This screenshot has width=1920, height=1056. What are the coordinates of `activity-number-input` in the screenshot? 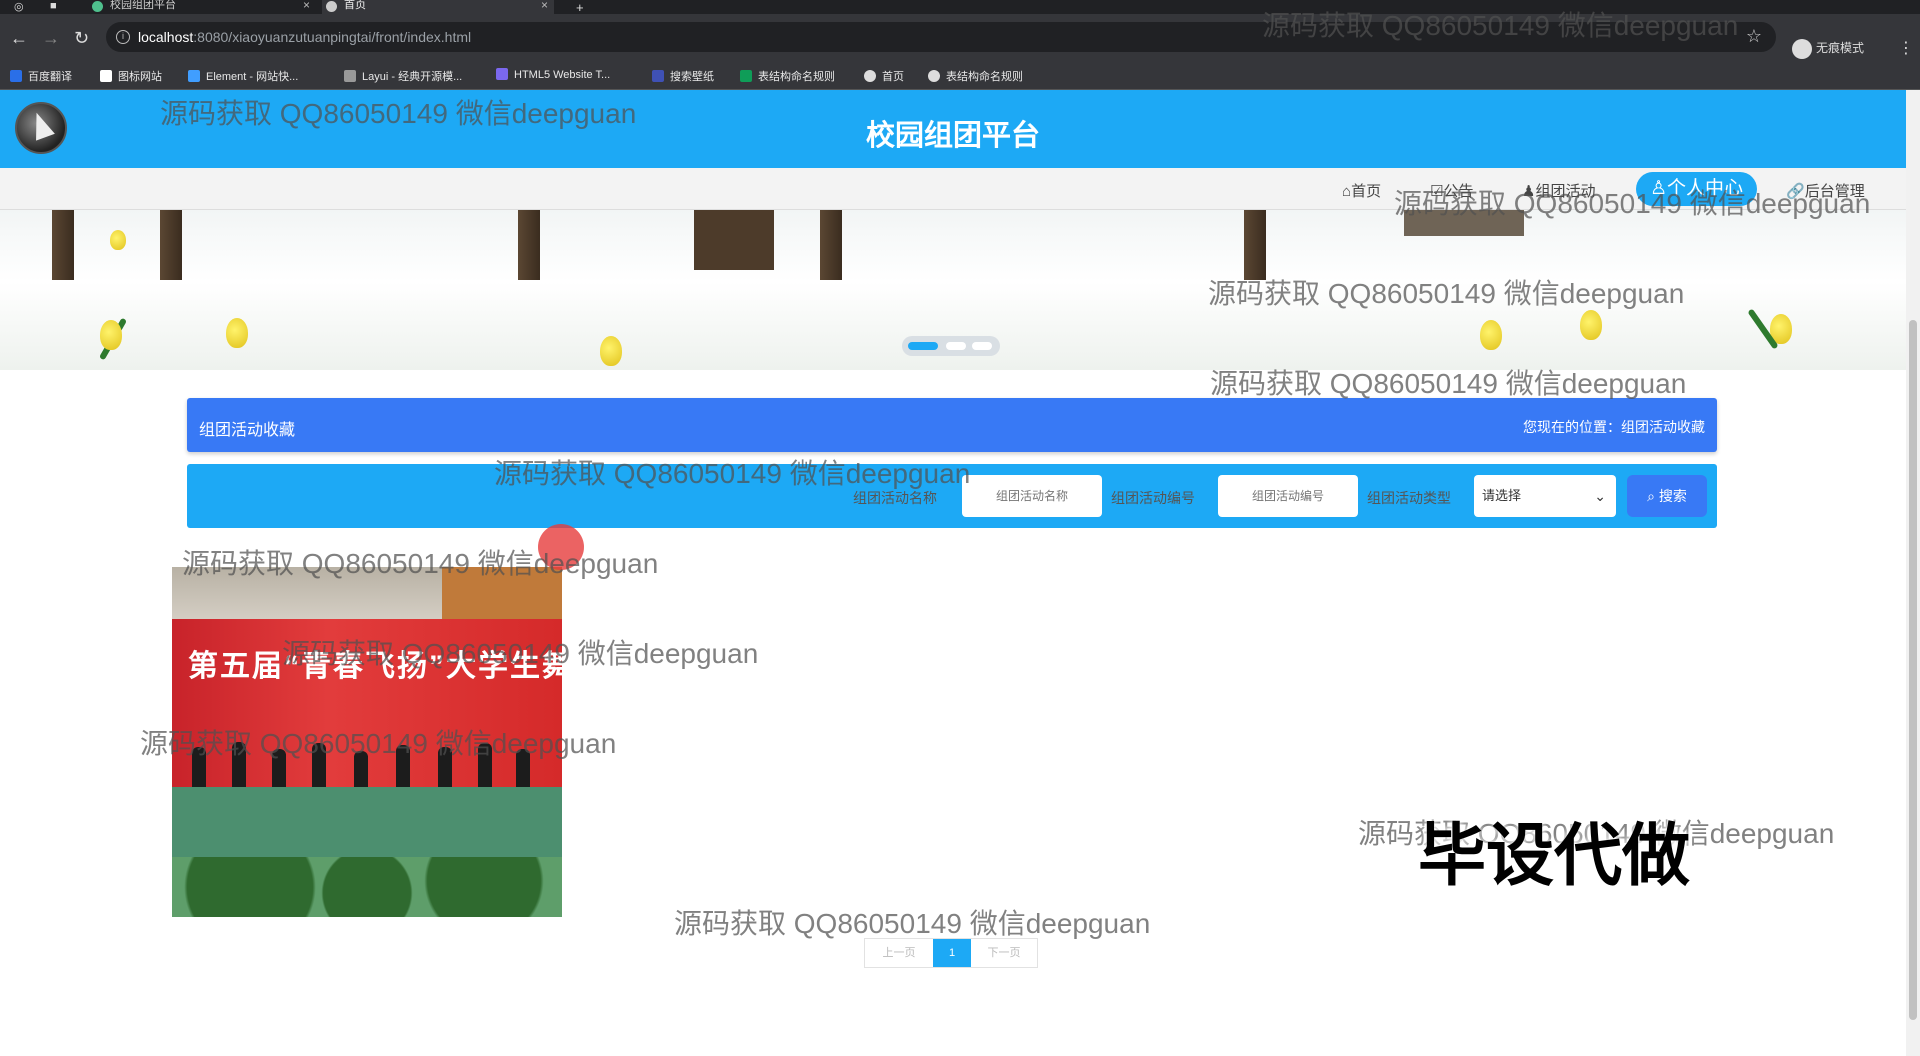 It's located at (1288, 496).